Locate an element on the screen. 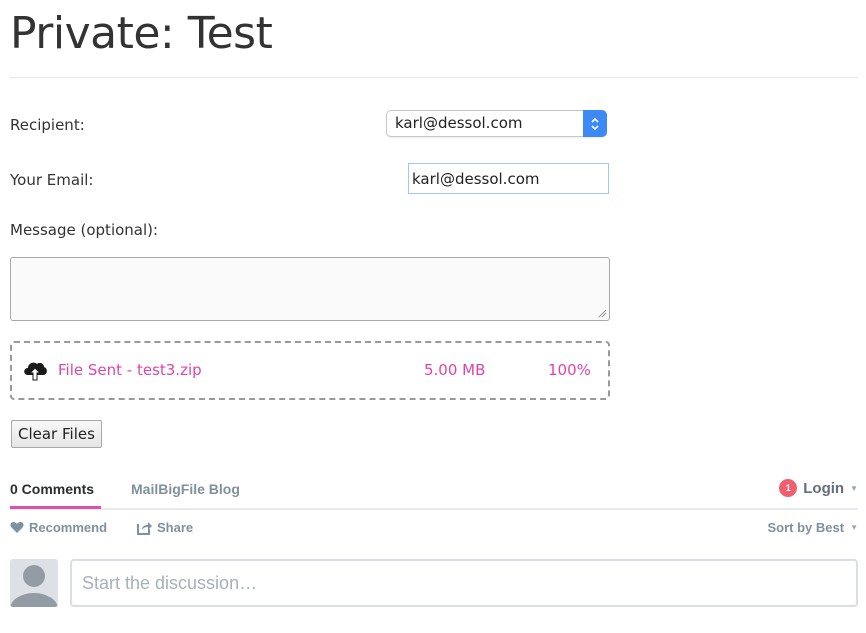  login-label: Login is located at coordinates (823, 488).